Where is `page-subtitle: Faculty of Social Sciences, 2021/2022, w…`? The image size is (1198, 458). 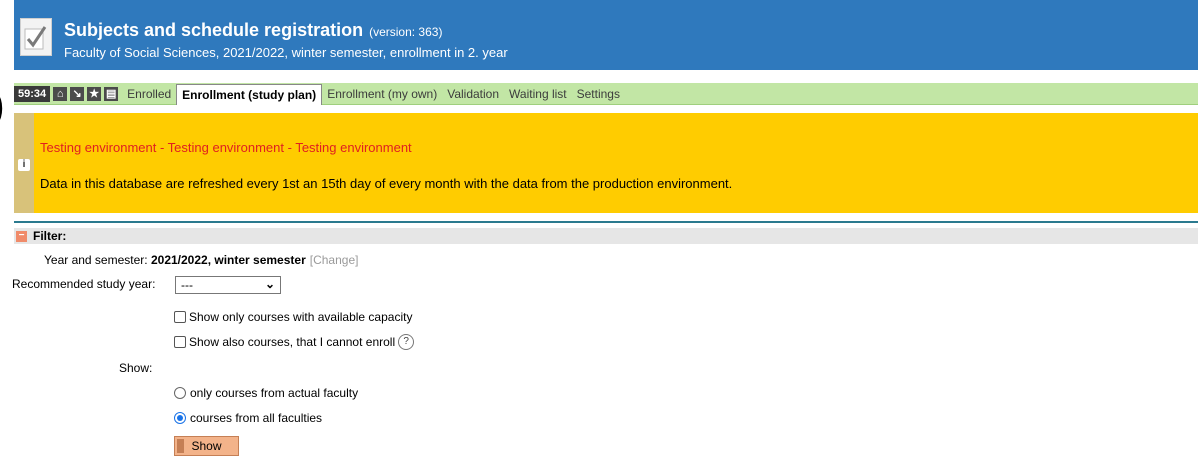
page-subtitle: Faculty of Social Sciences, 2021/2022, w… is located at coordinates (286, 52).